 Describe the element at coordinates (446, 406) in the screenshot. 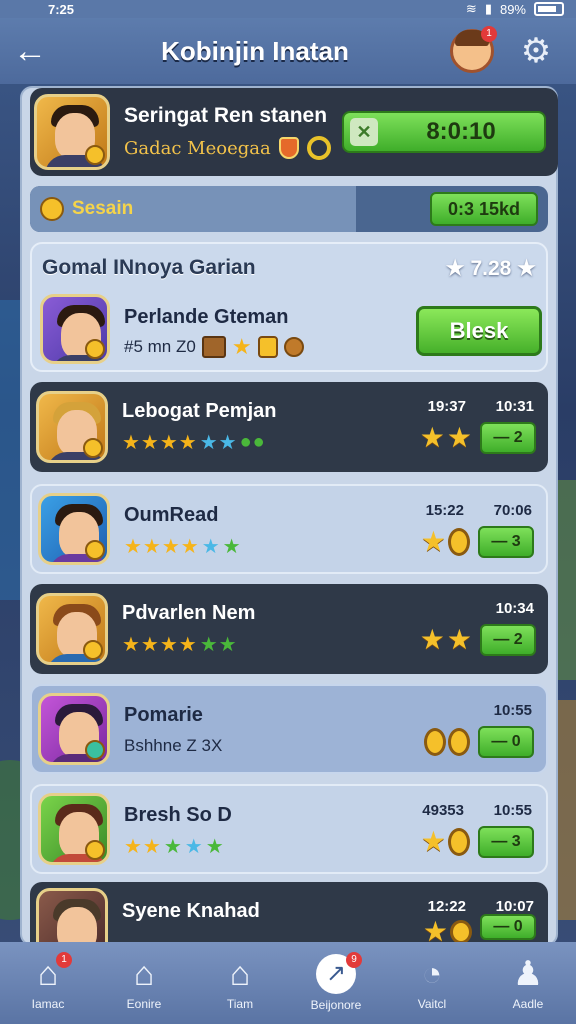

I see `time-start: 19:37` at that location.